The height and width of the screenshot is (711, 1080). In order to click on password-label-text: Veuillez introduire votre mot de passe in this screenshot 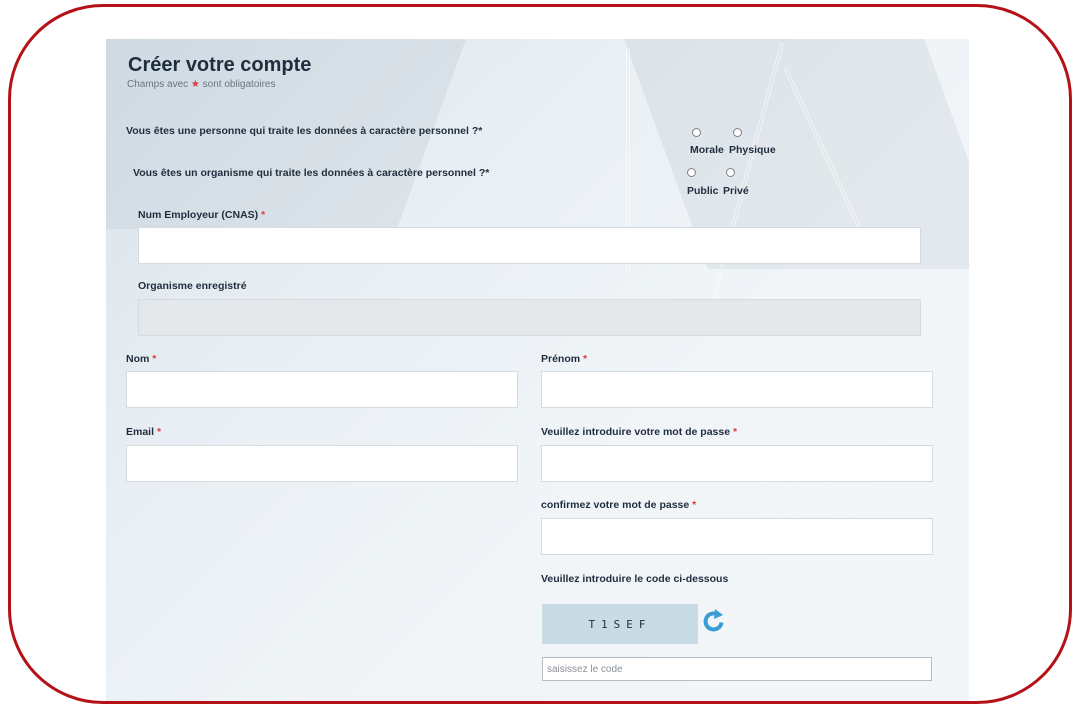, I will do `click(636, 432)`.